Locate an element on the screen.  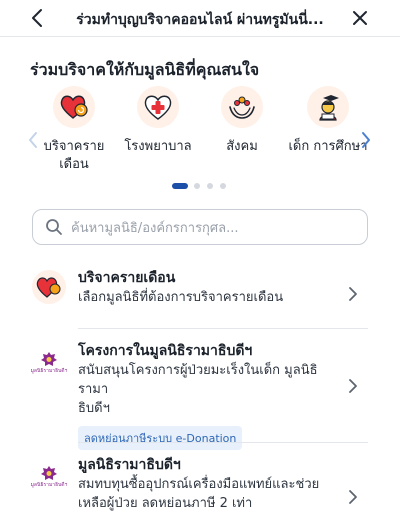
category-label: บริจาคราย เดือน is located at coordinates (74, 155).